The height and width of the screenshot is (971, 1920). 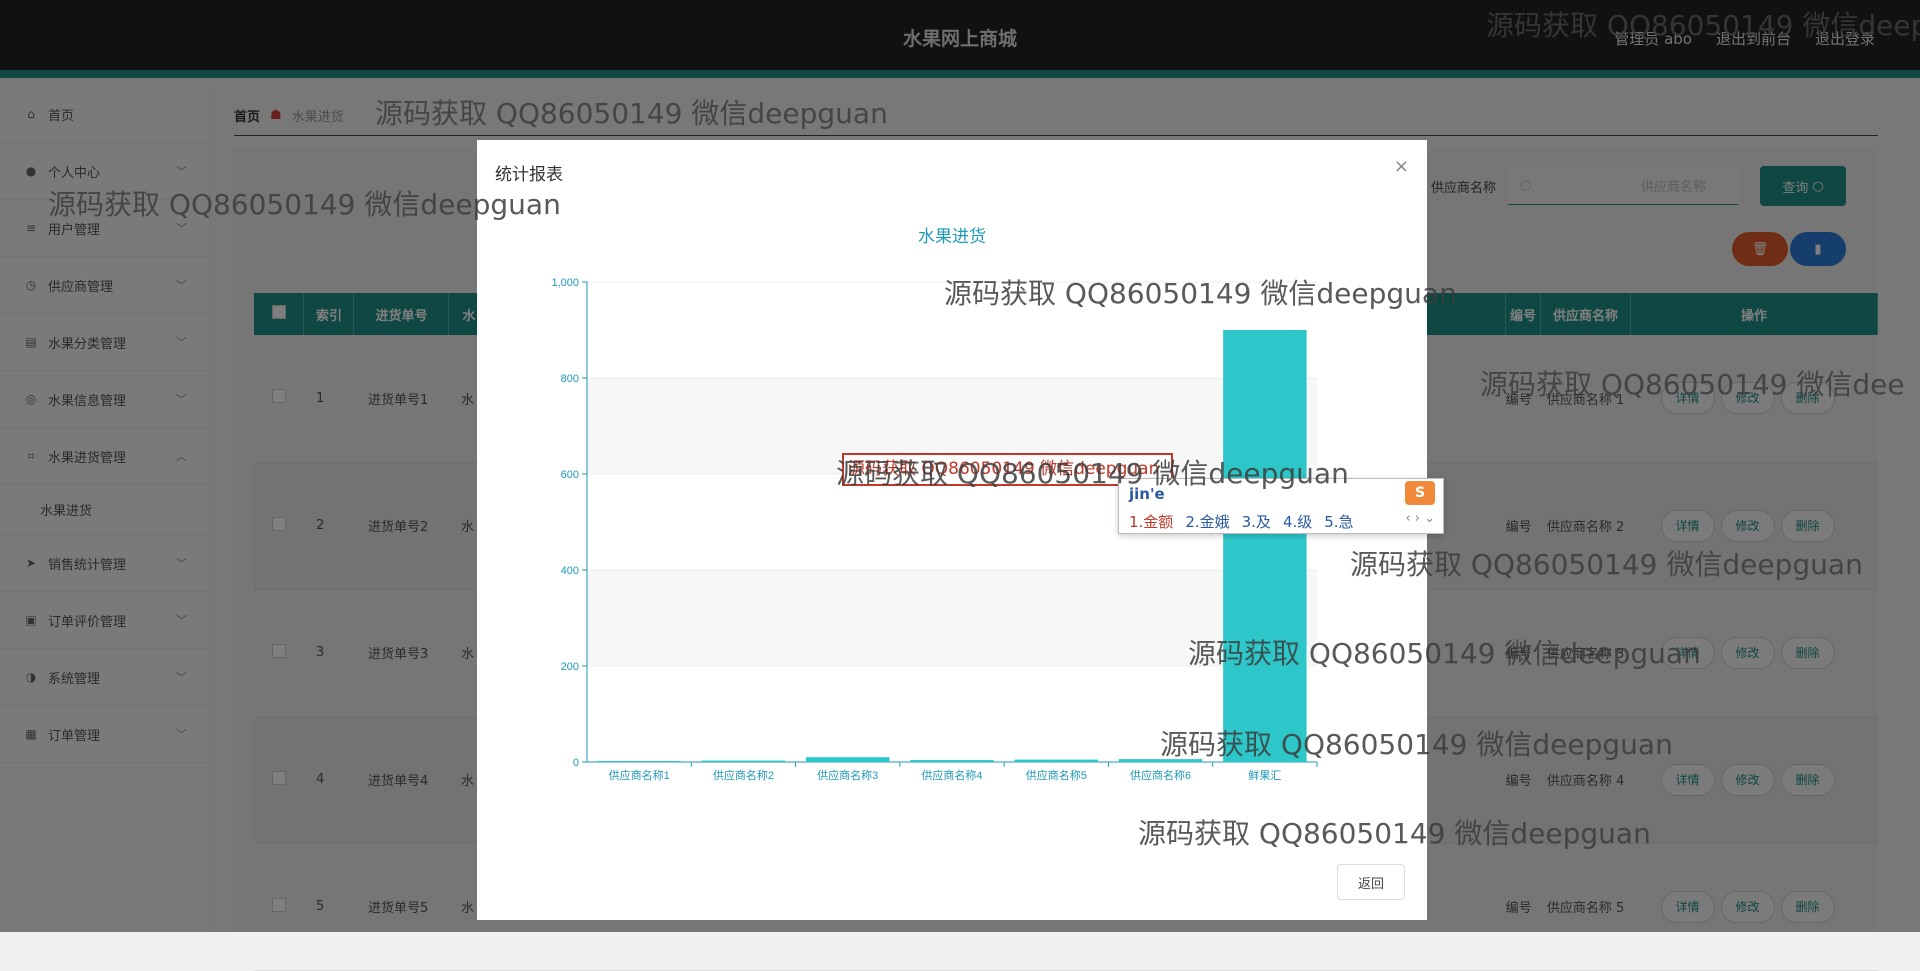 I want to click on x-tick-label: 供应商名称2, so click(x=743, y=775).